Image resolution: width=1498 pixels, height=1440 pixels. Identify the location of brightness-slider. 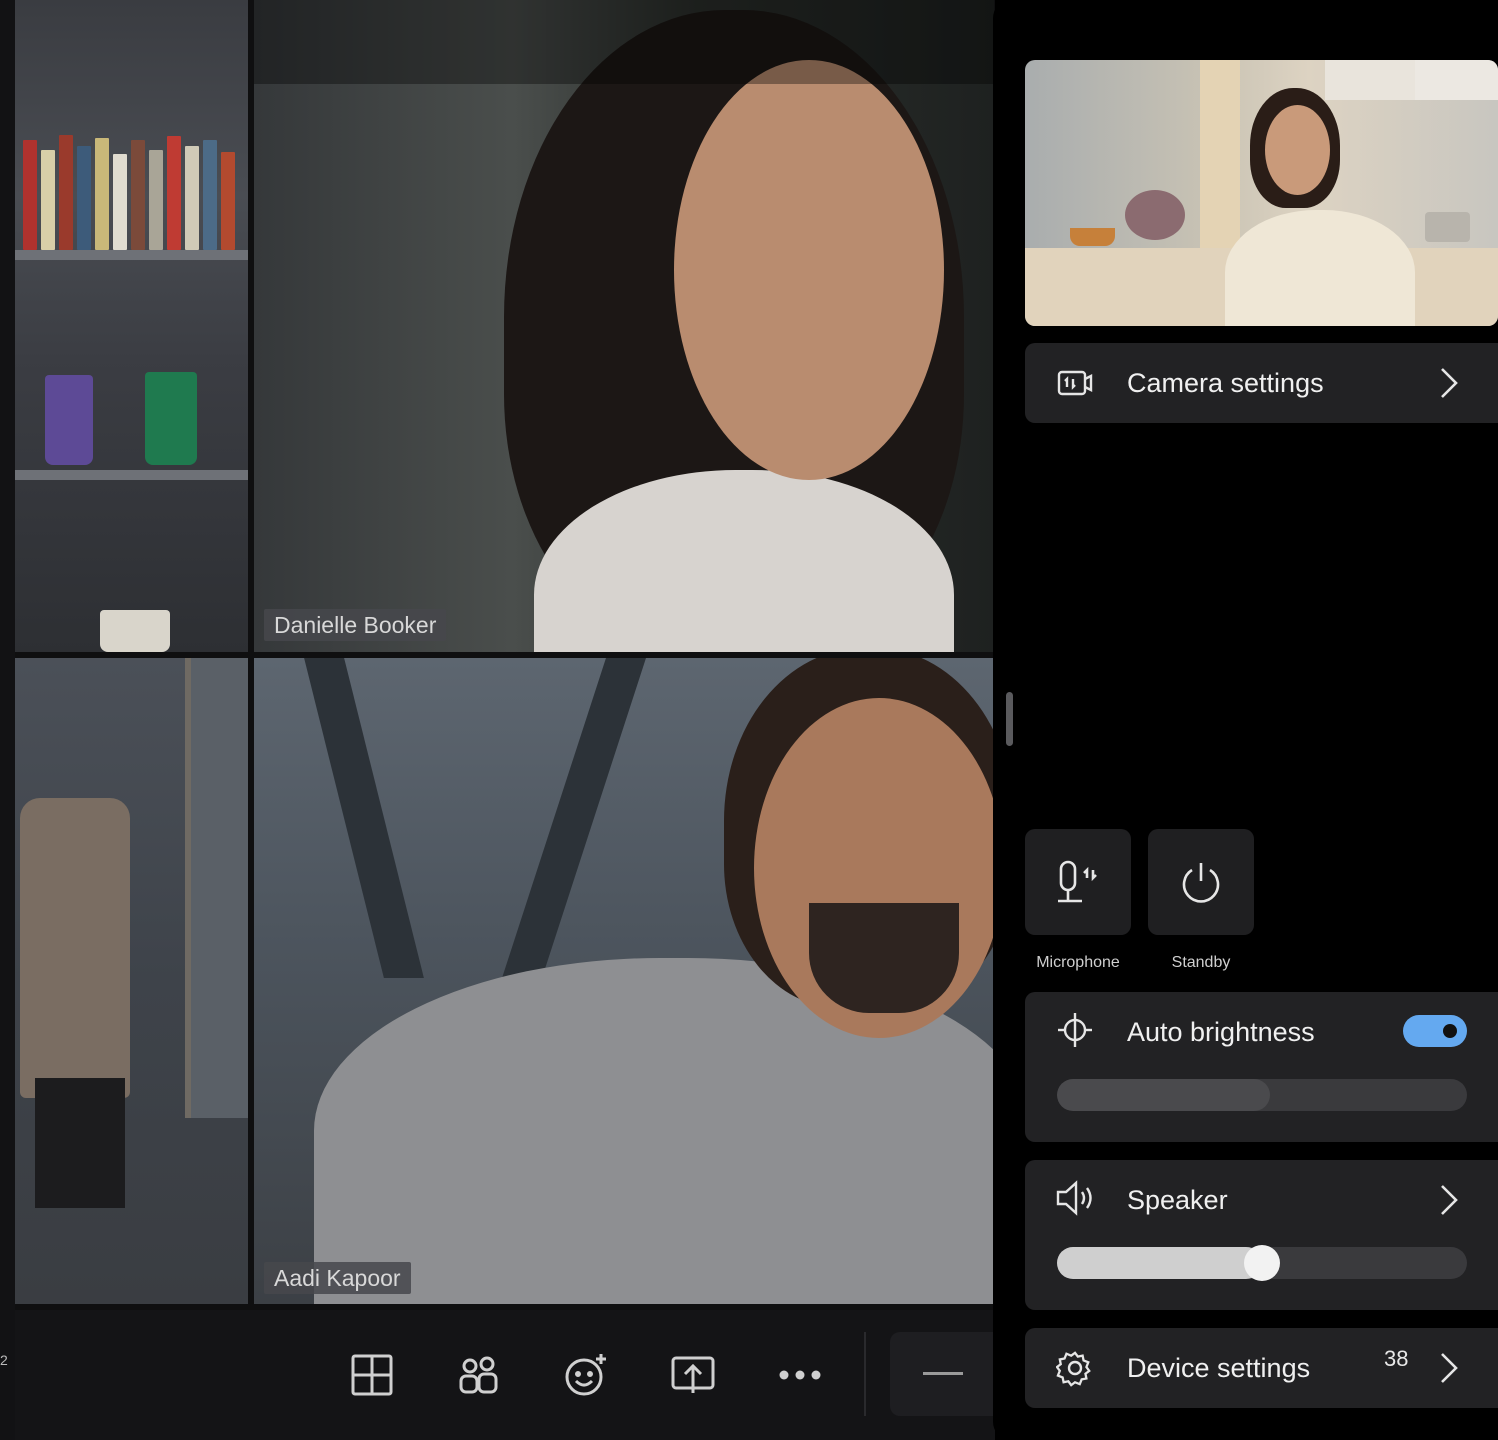
(1262, 1095).